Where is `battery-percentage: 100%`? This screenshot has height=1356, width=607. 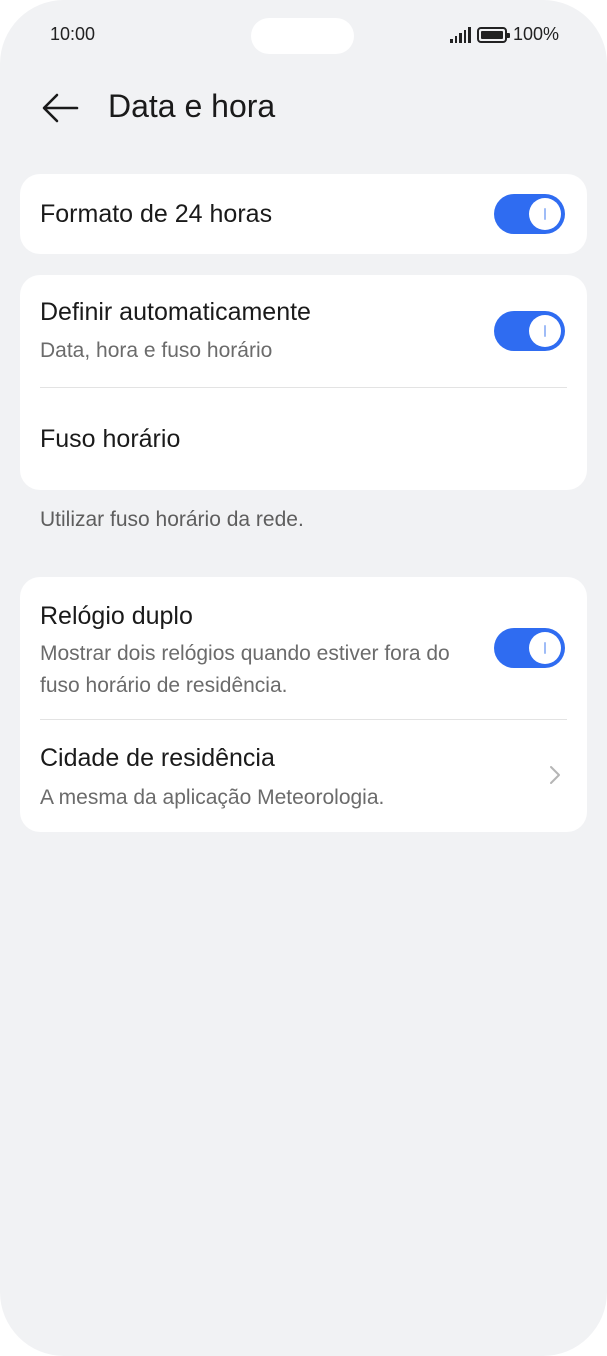 battery-percentage: 100% is located at coordinates (535, 34).